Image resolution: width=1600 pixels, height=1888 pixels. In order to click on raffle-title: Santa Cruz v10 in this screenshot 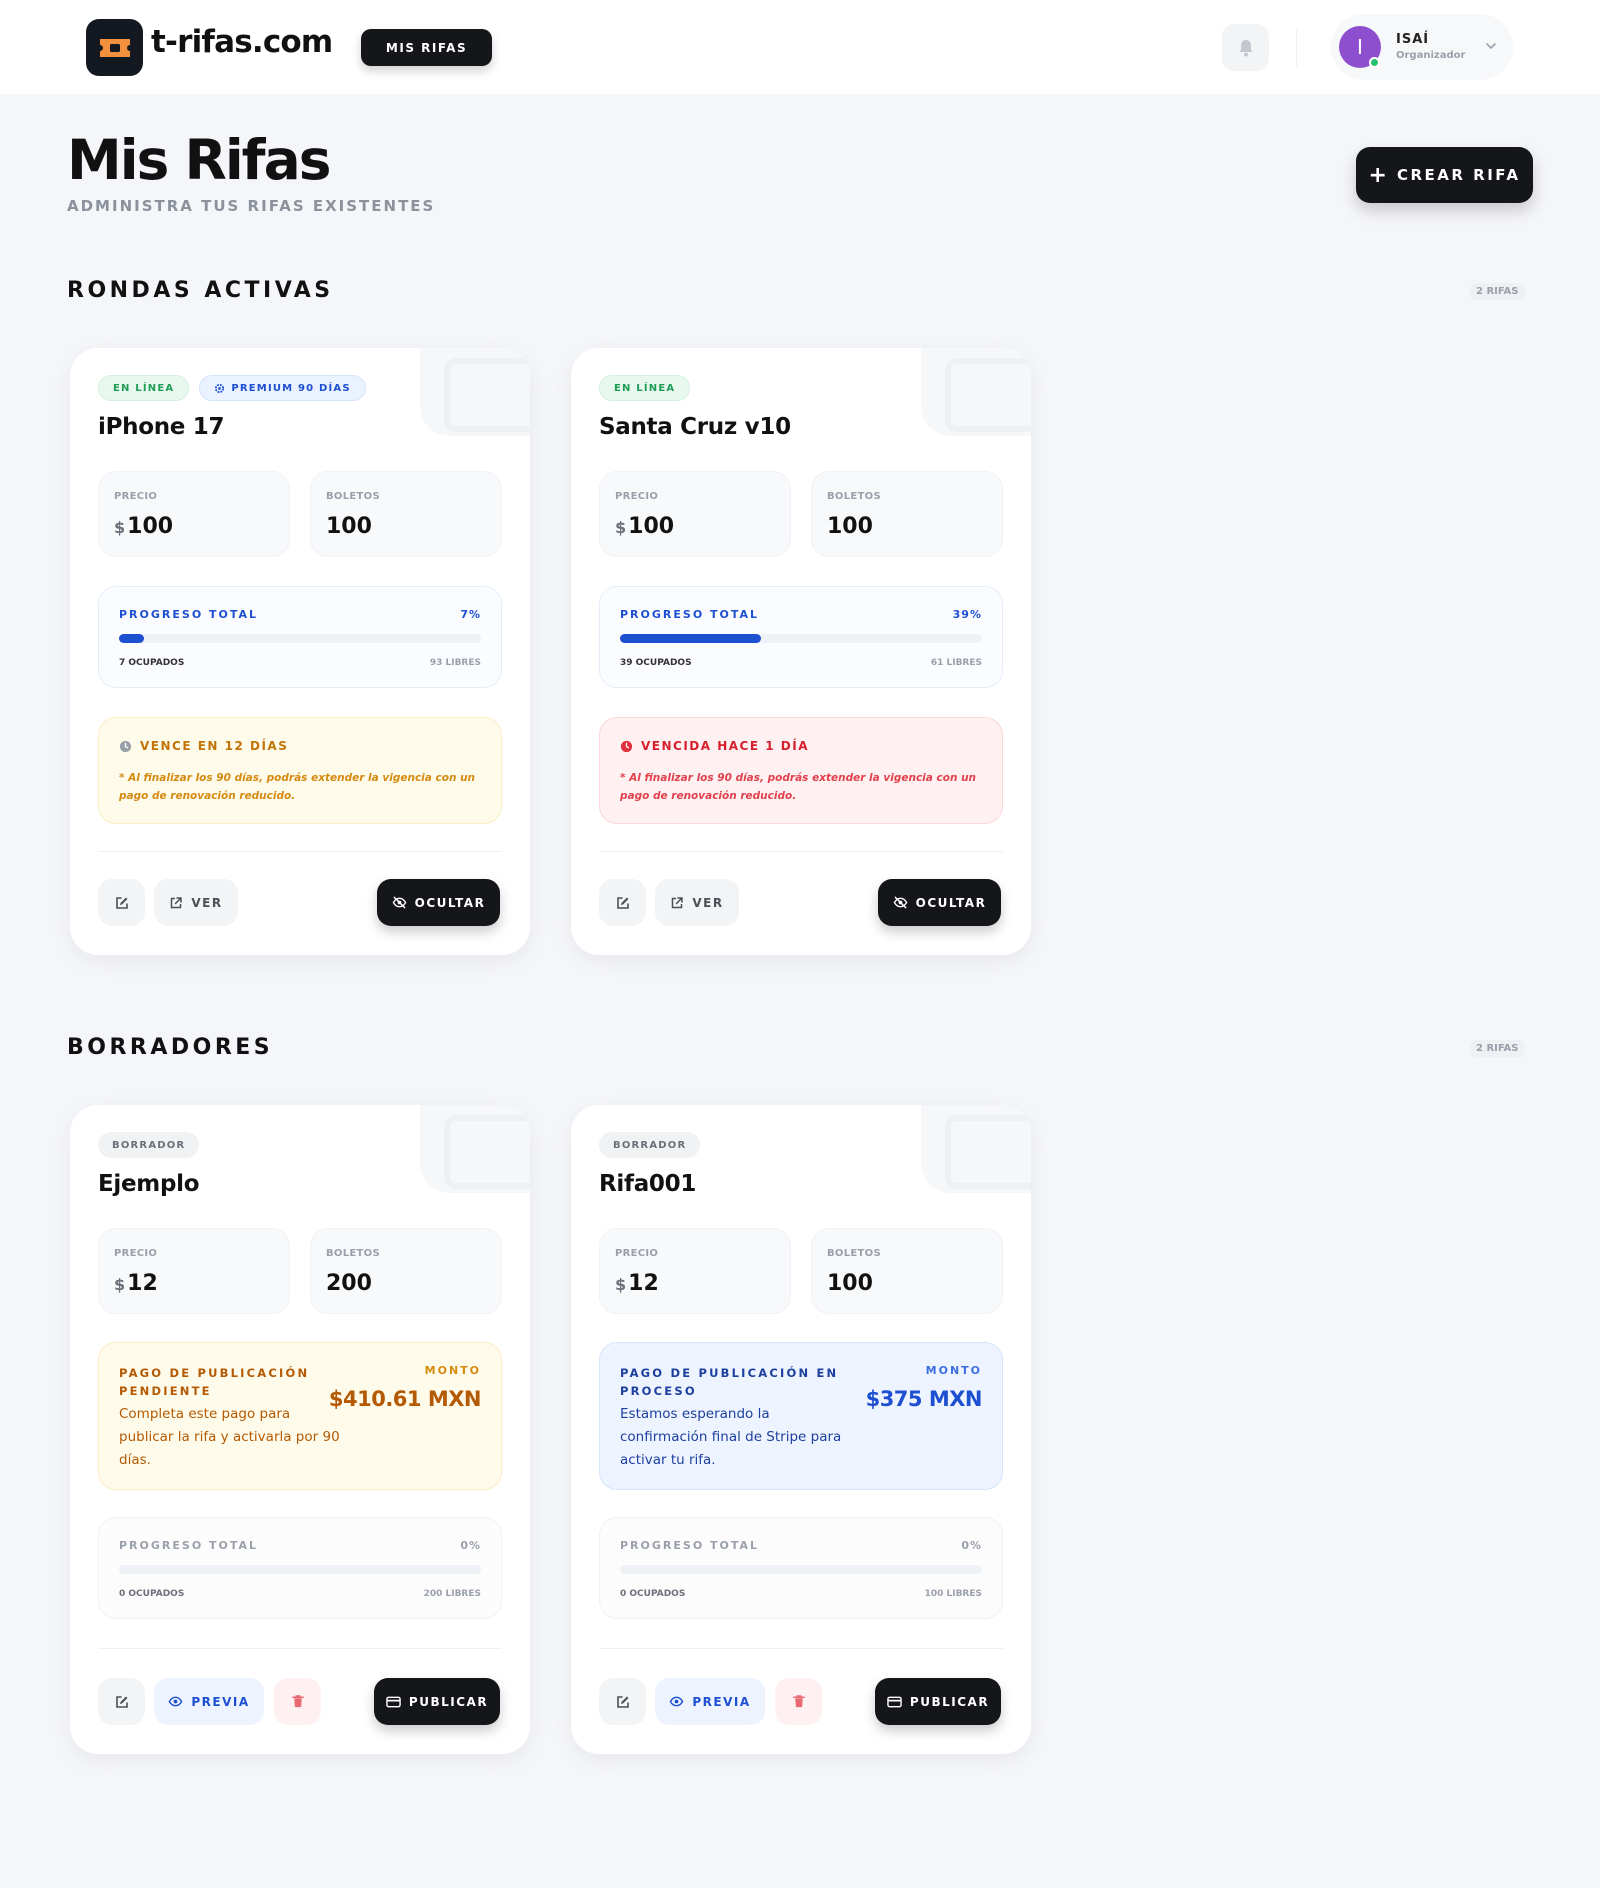, I will do `click(695, 427)`.